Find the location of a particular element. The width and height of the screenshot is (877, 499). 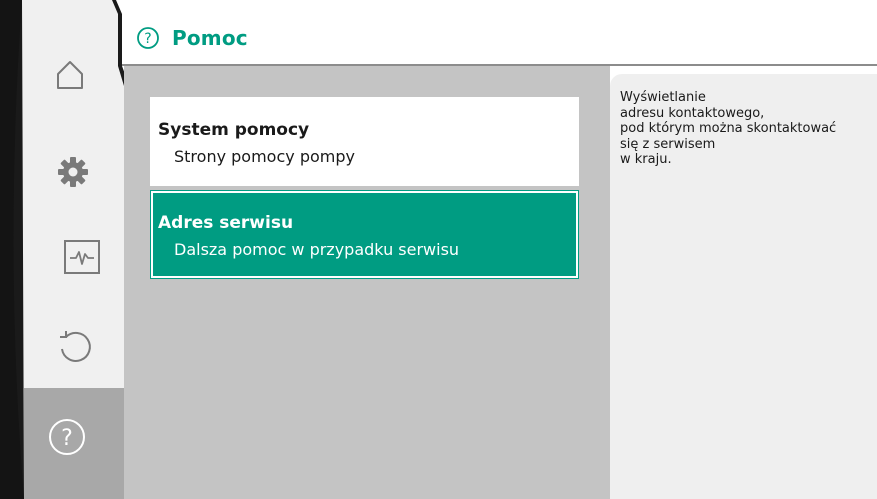

settings-gear-icon is located at coordinates (73, 172).